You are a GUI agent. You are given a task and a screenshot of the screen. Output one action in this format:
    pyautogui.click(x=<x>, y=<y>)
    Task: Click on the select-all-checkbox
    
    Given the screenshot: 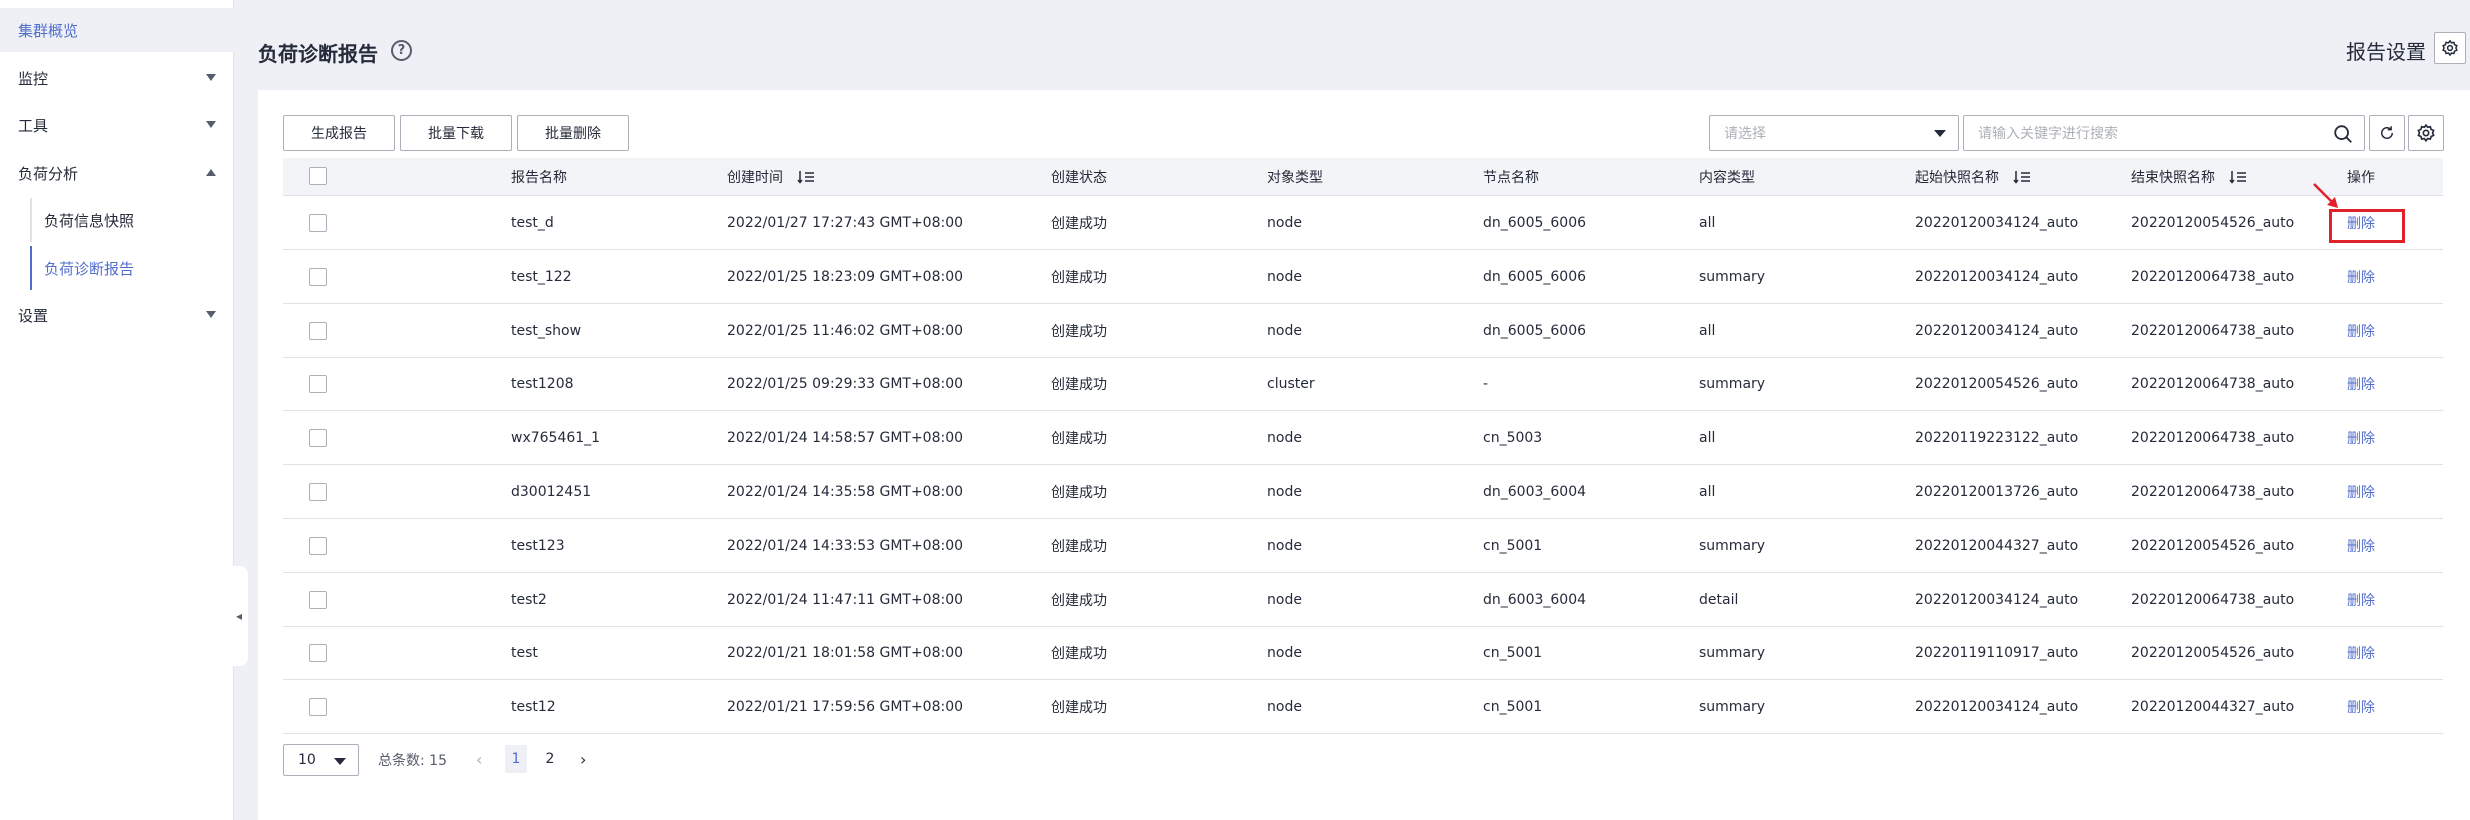 What is the action you would take?
    pyautogui.click(x=318, y=176)
    